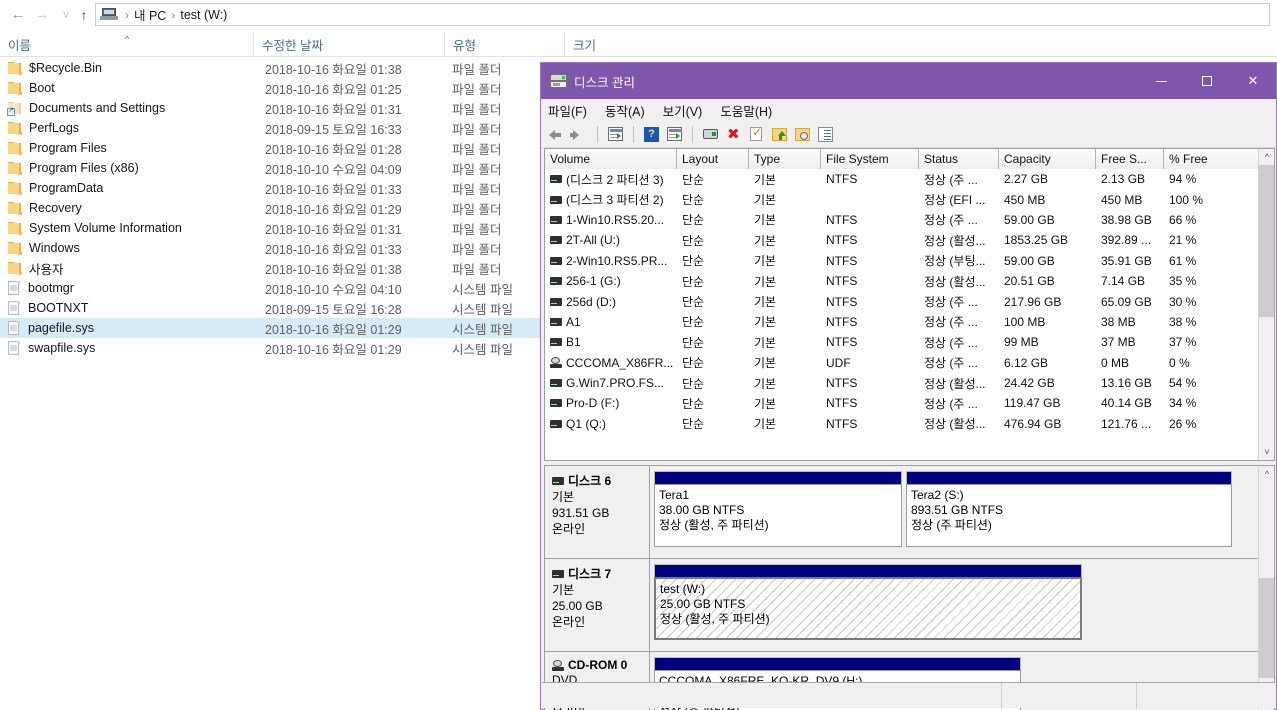 The image size is (1277, 710). I want to click on volume-cell-free: 0 MB, so click(1115, 362).